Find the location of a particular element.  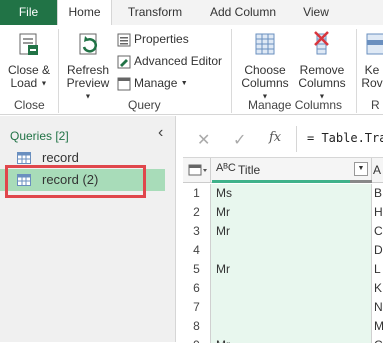

column-header-next: A is located at coordinates (377, 170).